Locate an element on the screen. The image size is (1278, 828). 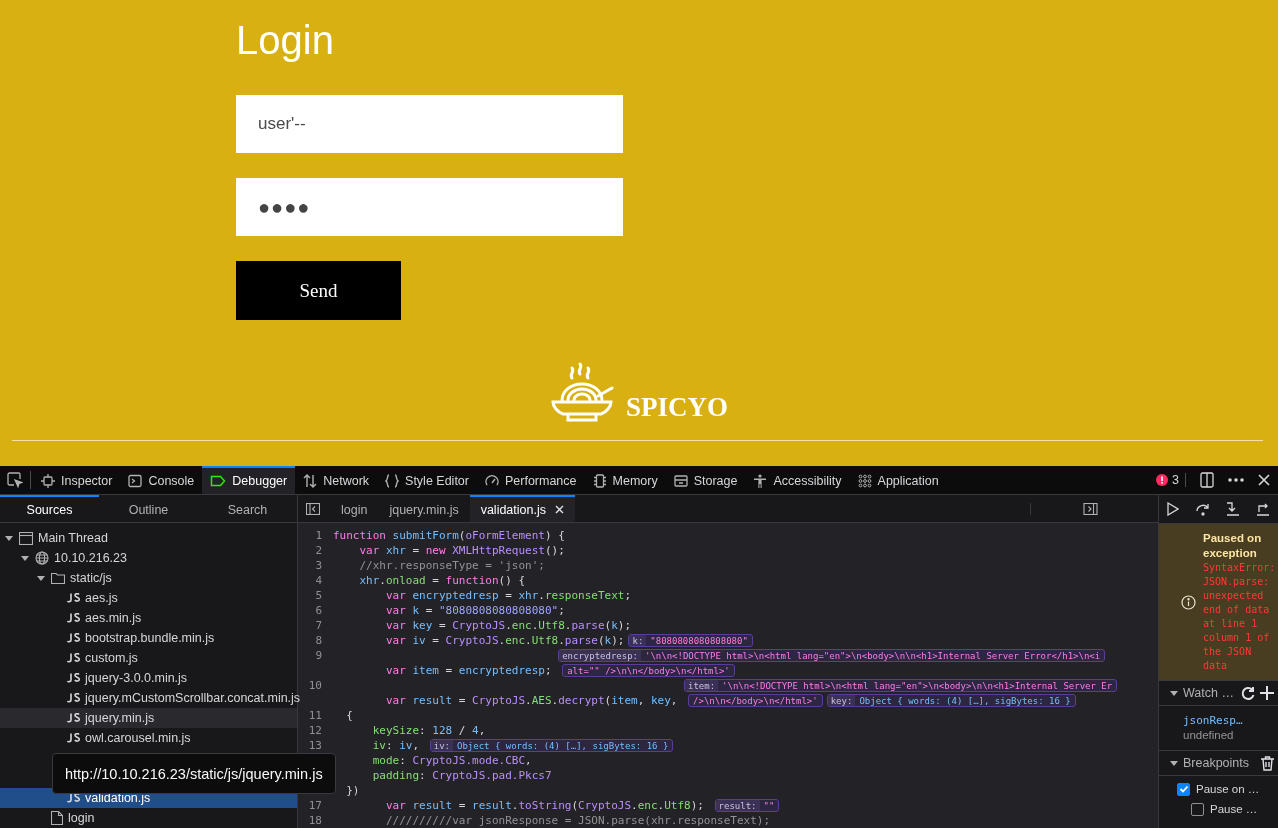
tree-item: aes.min.js is located at coordinates (148, 618).